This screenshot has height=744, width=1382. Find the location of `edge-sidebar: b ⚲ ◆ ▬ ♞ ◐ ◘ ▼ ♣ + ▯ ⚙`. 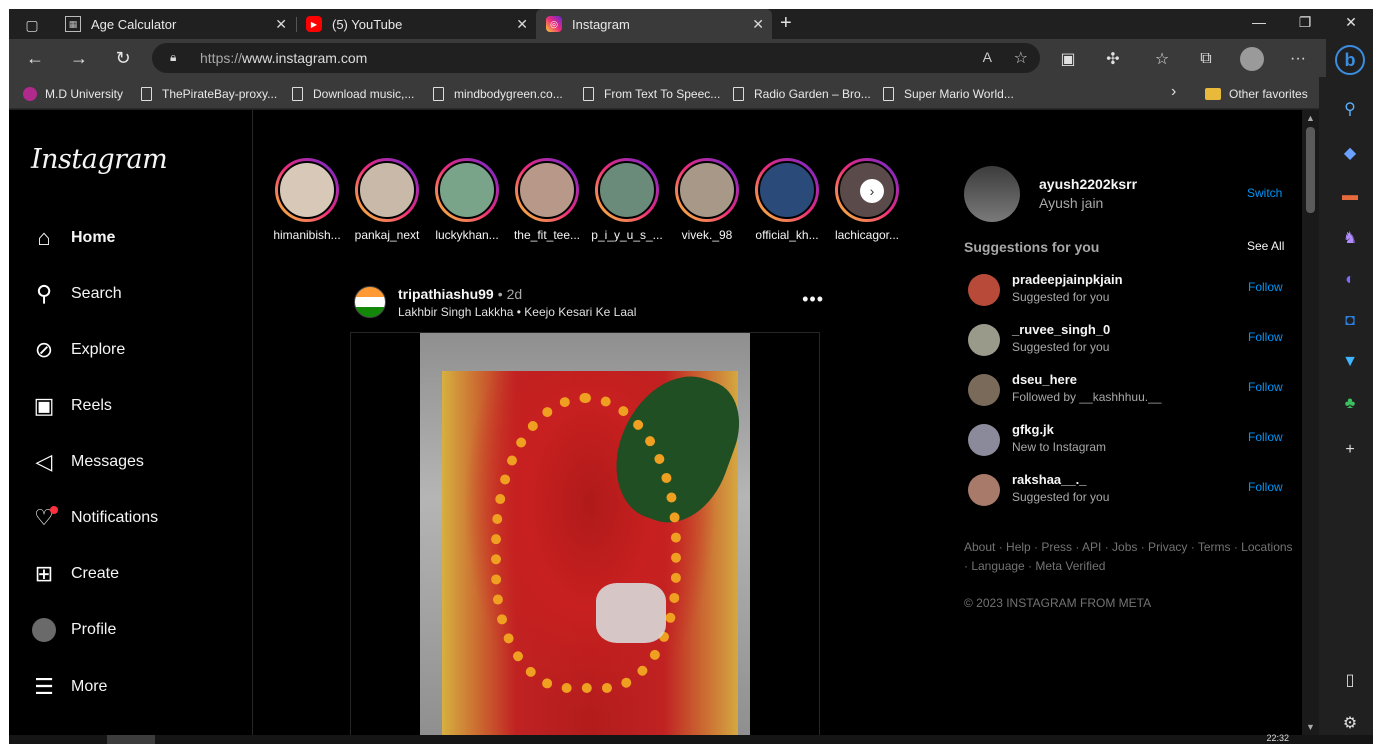

edge-sidebar: b ⚲ ◆ ▬ ♞ ◐ ◘ ▼ ♣ + ▯ ⚙ is located at coordinates (1349, 391).